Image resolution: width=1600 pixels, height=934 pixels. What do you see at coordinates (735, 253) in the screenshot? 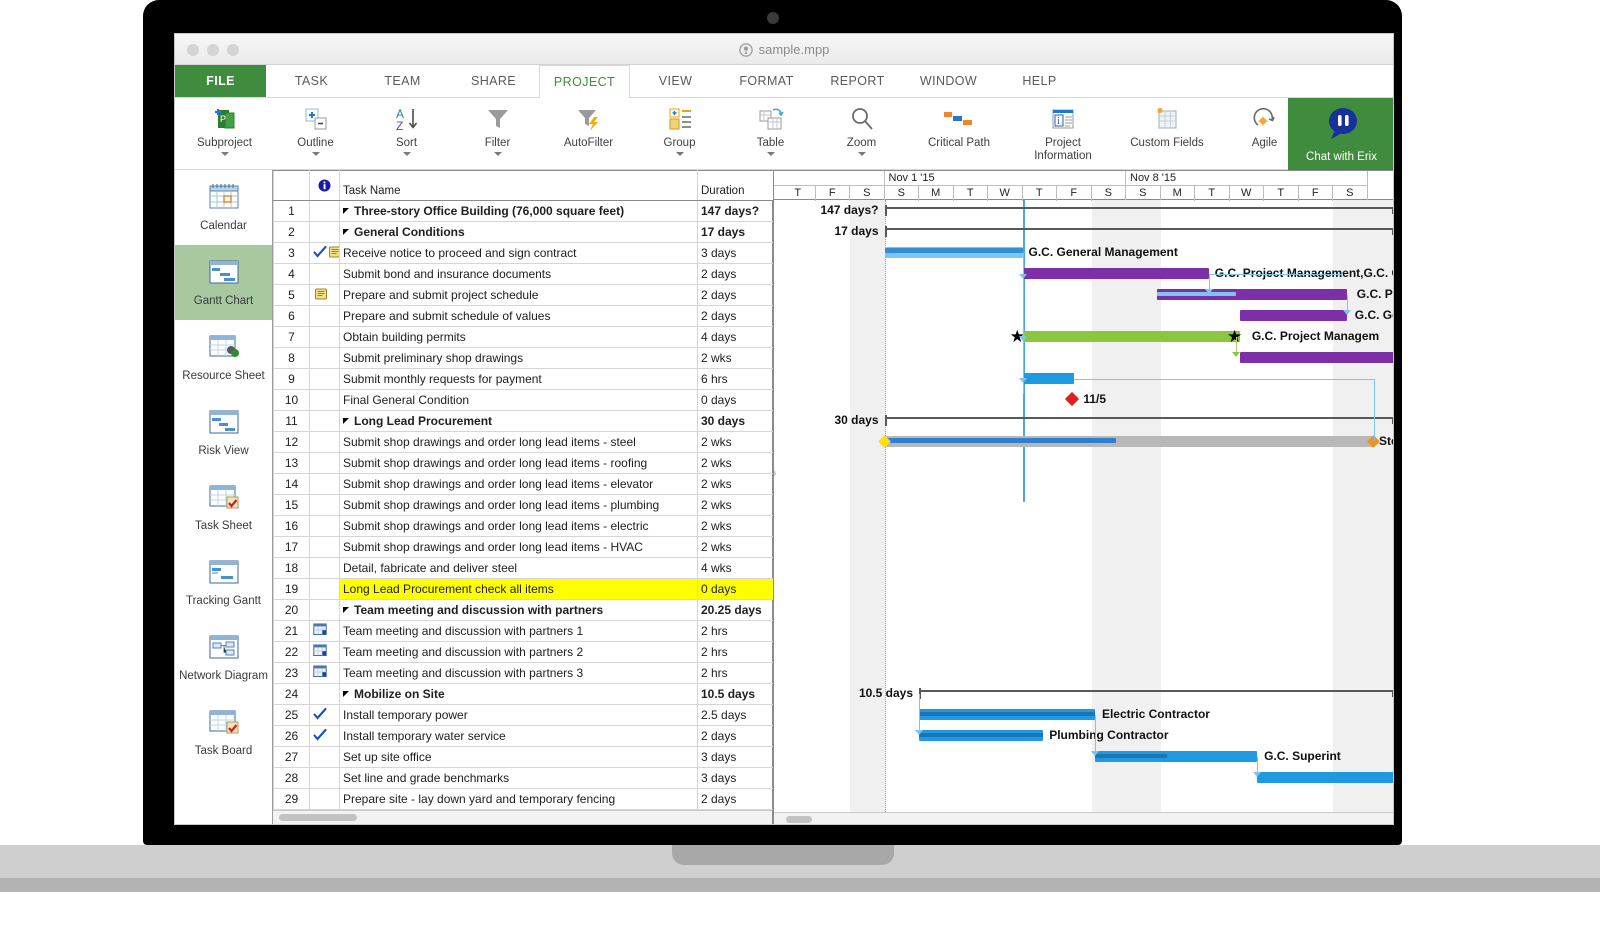
I see `duration-cell: 3 days` at bounding box center [735, 253].